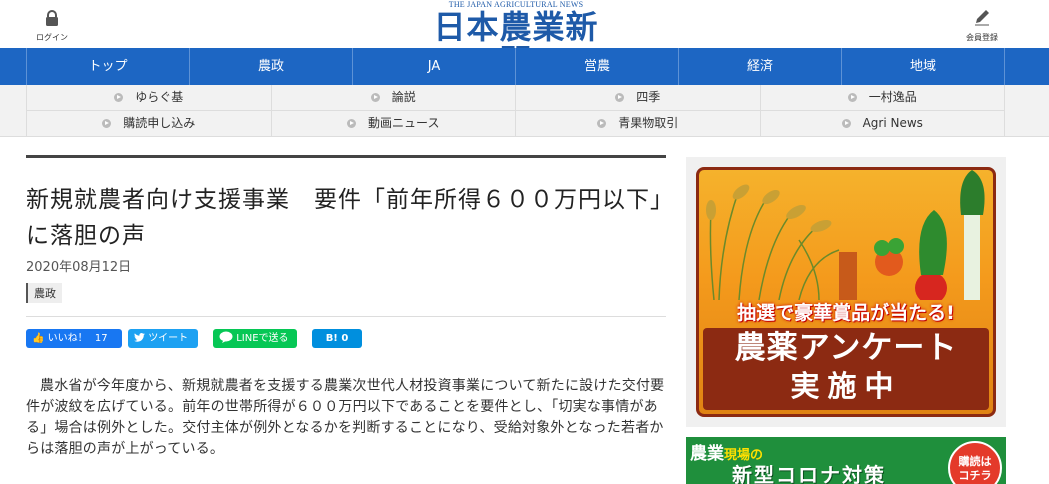 The width and height of the screenshot is (1049, 484). I want to click on divider, so click(346, 316).